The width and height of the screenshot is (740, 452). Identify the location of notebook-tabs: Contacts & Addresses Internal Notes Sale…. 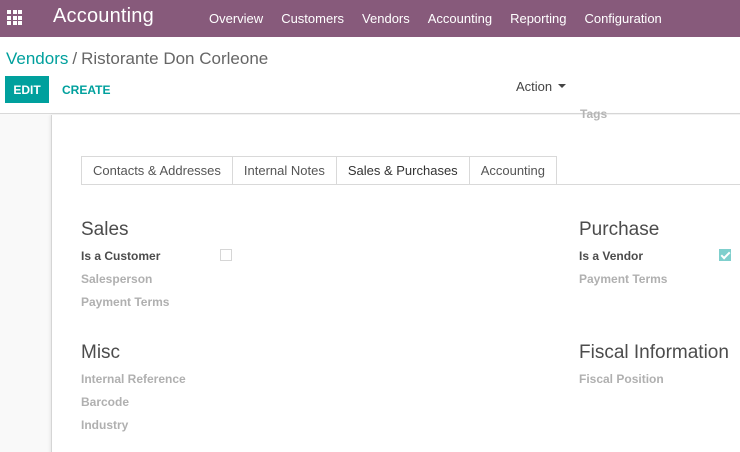
(319, 170).